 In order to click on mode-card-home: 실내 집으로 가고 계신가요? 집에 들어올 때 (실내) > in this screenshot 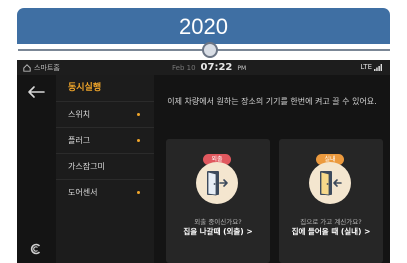, I will do `click(331, 201)`.